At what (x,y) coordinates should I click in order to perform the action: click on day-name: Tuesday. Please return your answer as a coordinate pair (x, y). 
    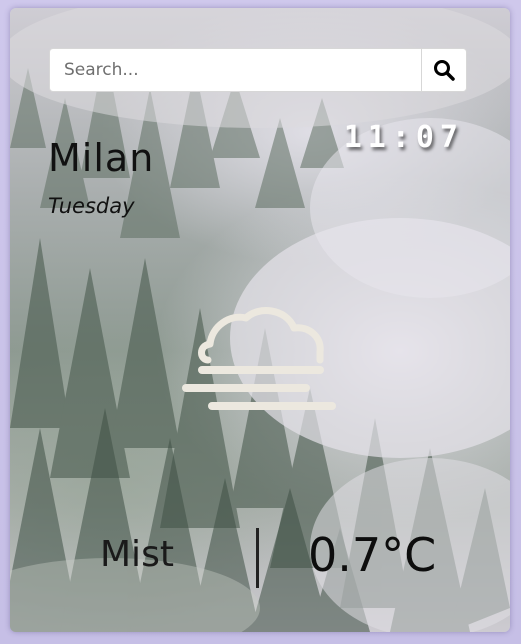
    Looking at the image, I should click on (91, 206).